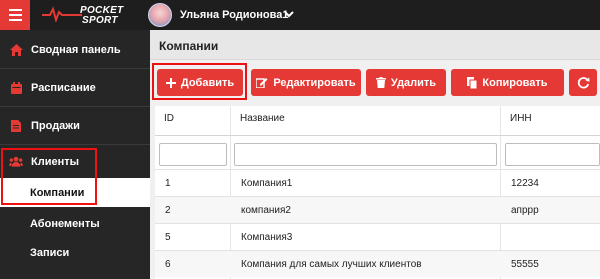 This screenshot has height=279, width=600. What do you see at coordinates (168, 264) in the screenshot?
I see `cell-id: 6` at bounding box center [168, 264].